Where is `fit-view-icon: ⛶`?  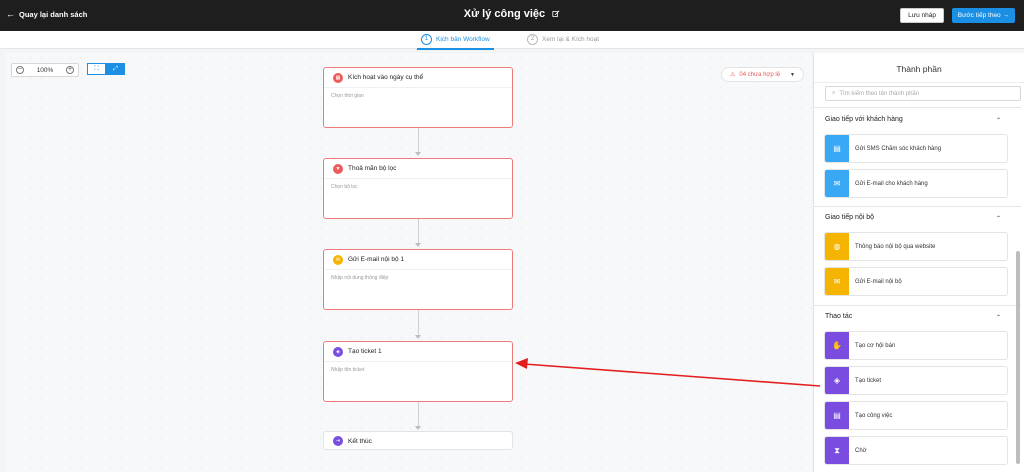 fit-view-icon: ⛶ is located at coordinates (96, 69).